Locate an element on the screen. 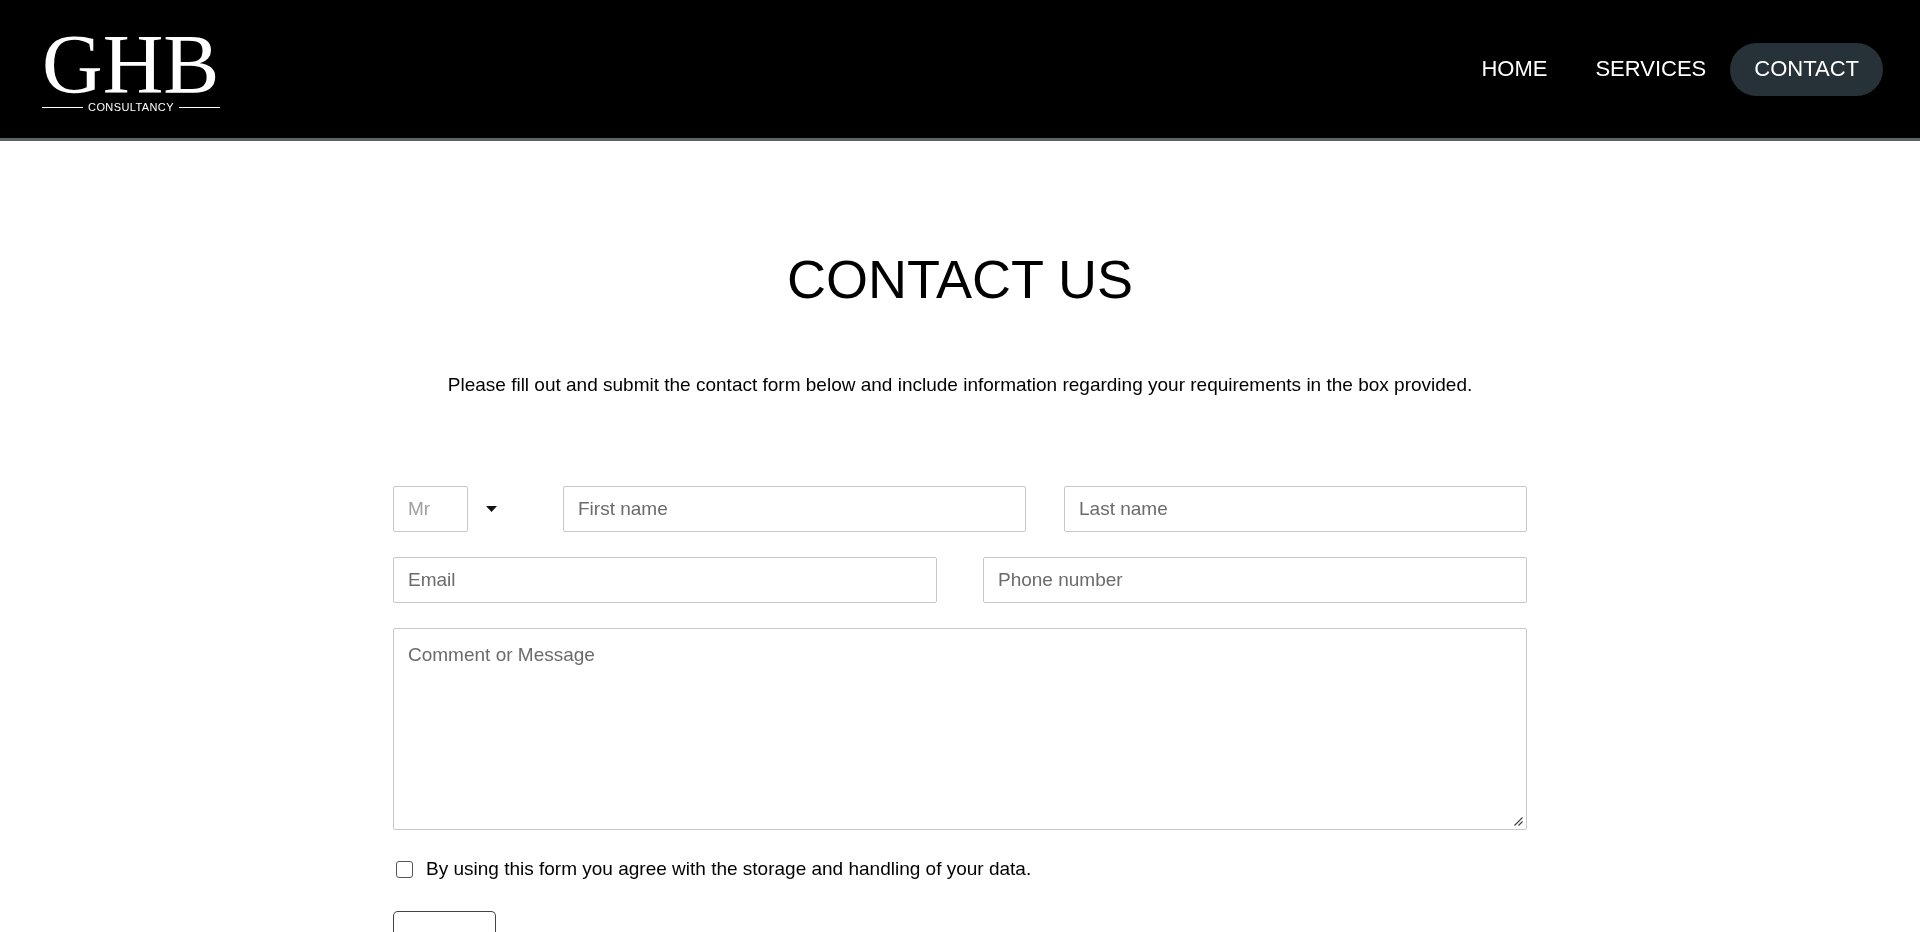 This screenshot has height=932, width=1920. consent-text: By using this form you agree with the storage and handling of your data. is located at coordinates (729, 869).